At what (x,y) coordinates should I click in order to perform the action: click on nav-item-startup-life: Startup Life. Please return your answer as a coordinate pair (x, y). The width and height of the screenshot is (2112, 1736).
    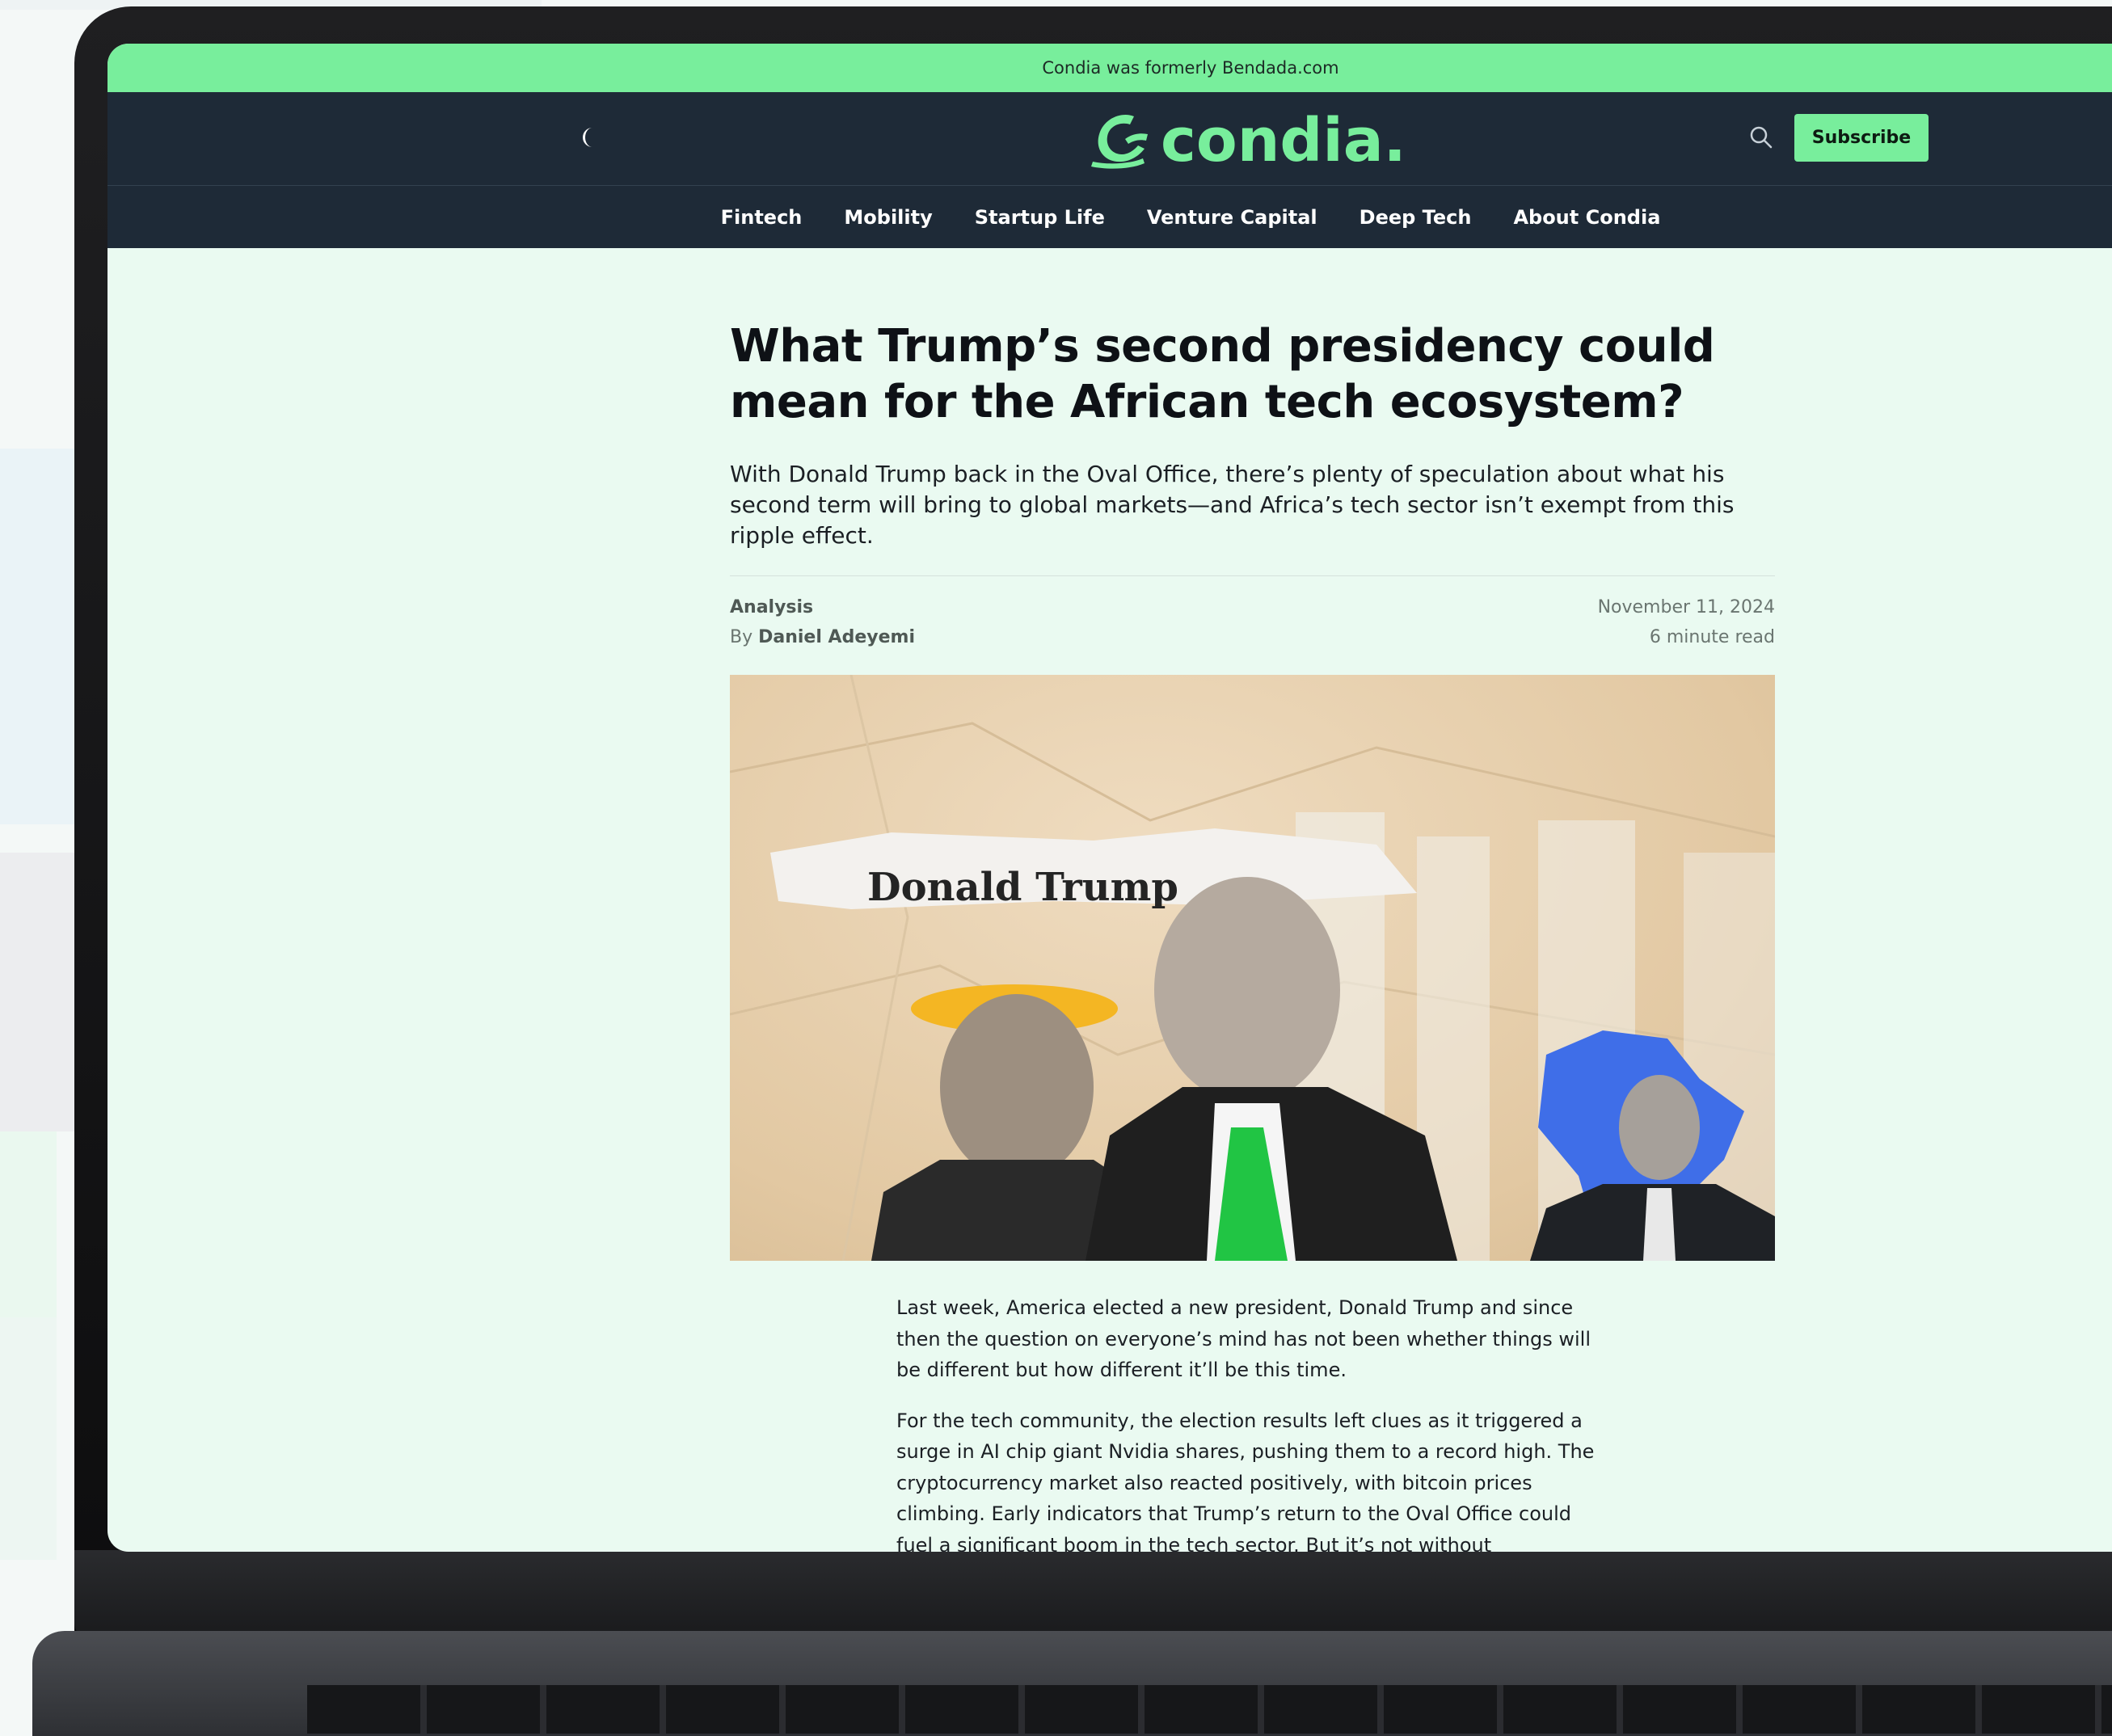
    Looking at the image, I should click on (1040, 217).